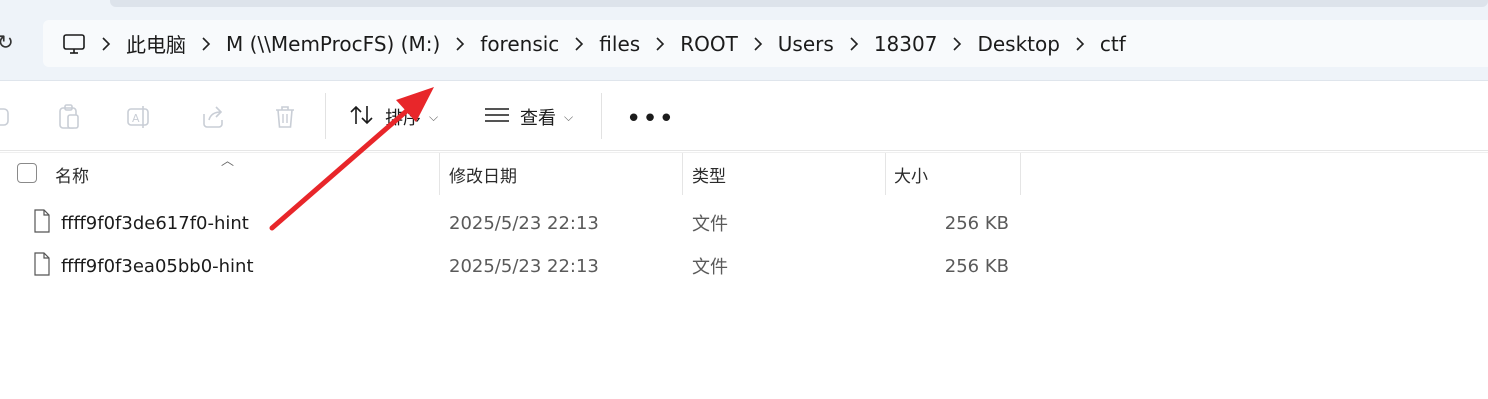 The height and width of the screenshot is (399, 1488). What do you see at coordinates (538, 118) in the screenshot?
I see `view-label: 查看` at bounding box center [538, 118].